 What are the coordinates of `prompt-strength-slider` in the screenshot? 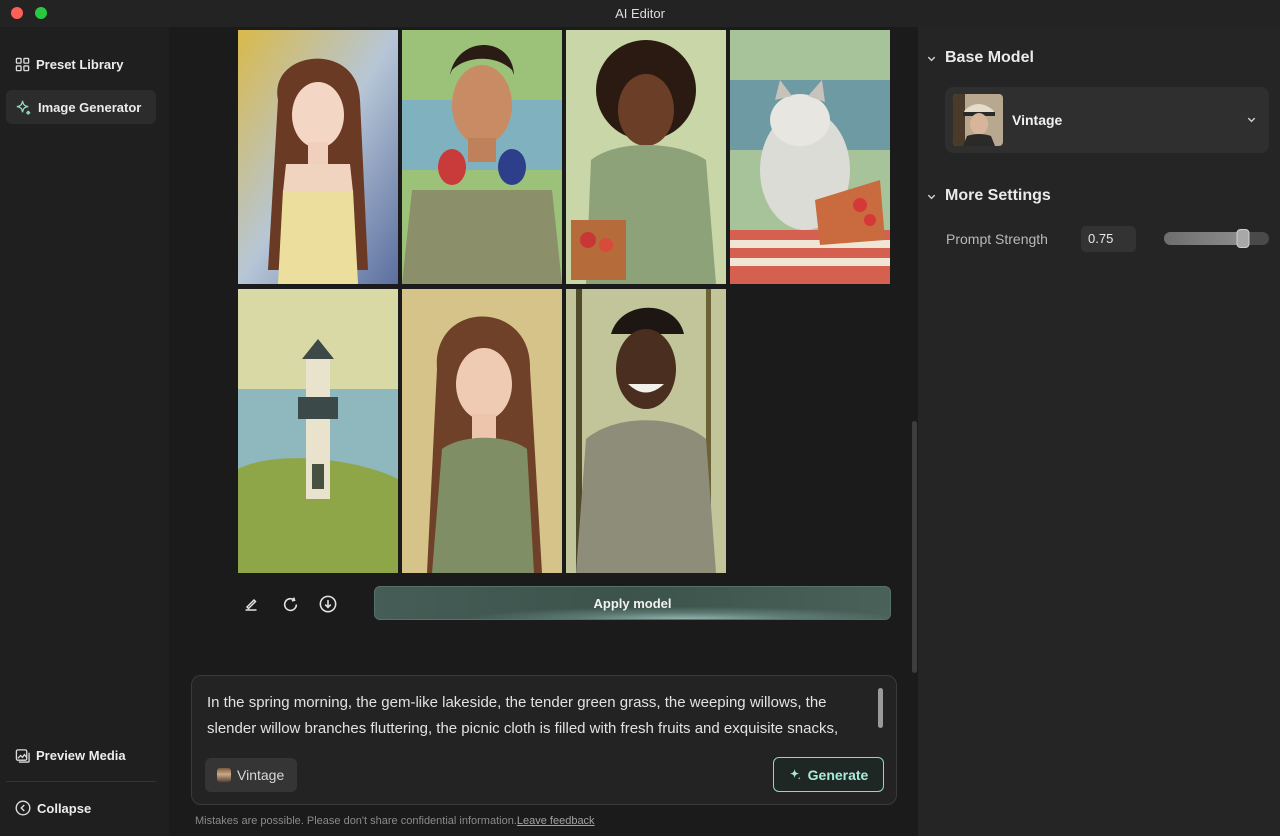 It's located at (1216, 238).